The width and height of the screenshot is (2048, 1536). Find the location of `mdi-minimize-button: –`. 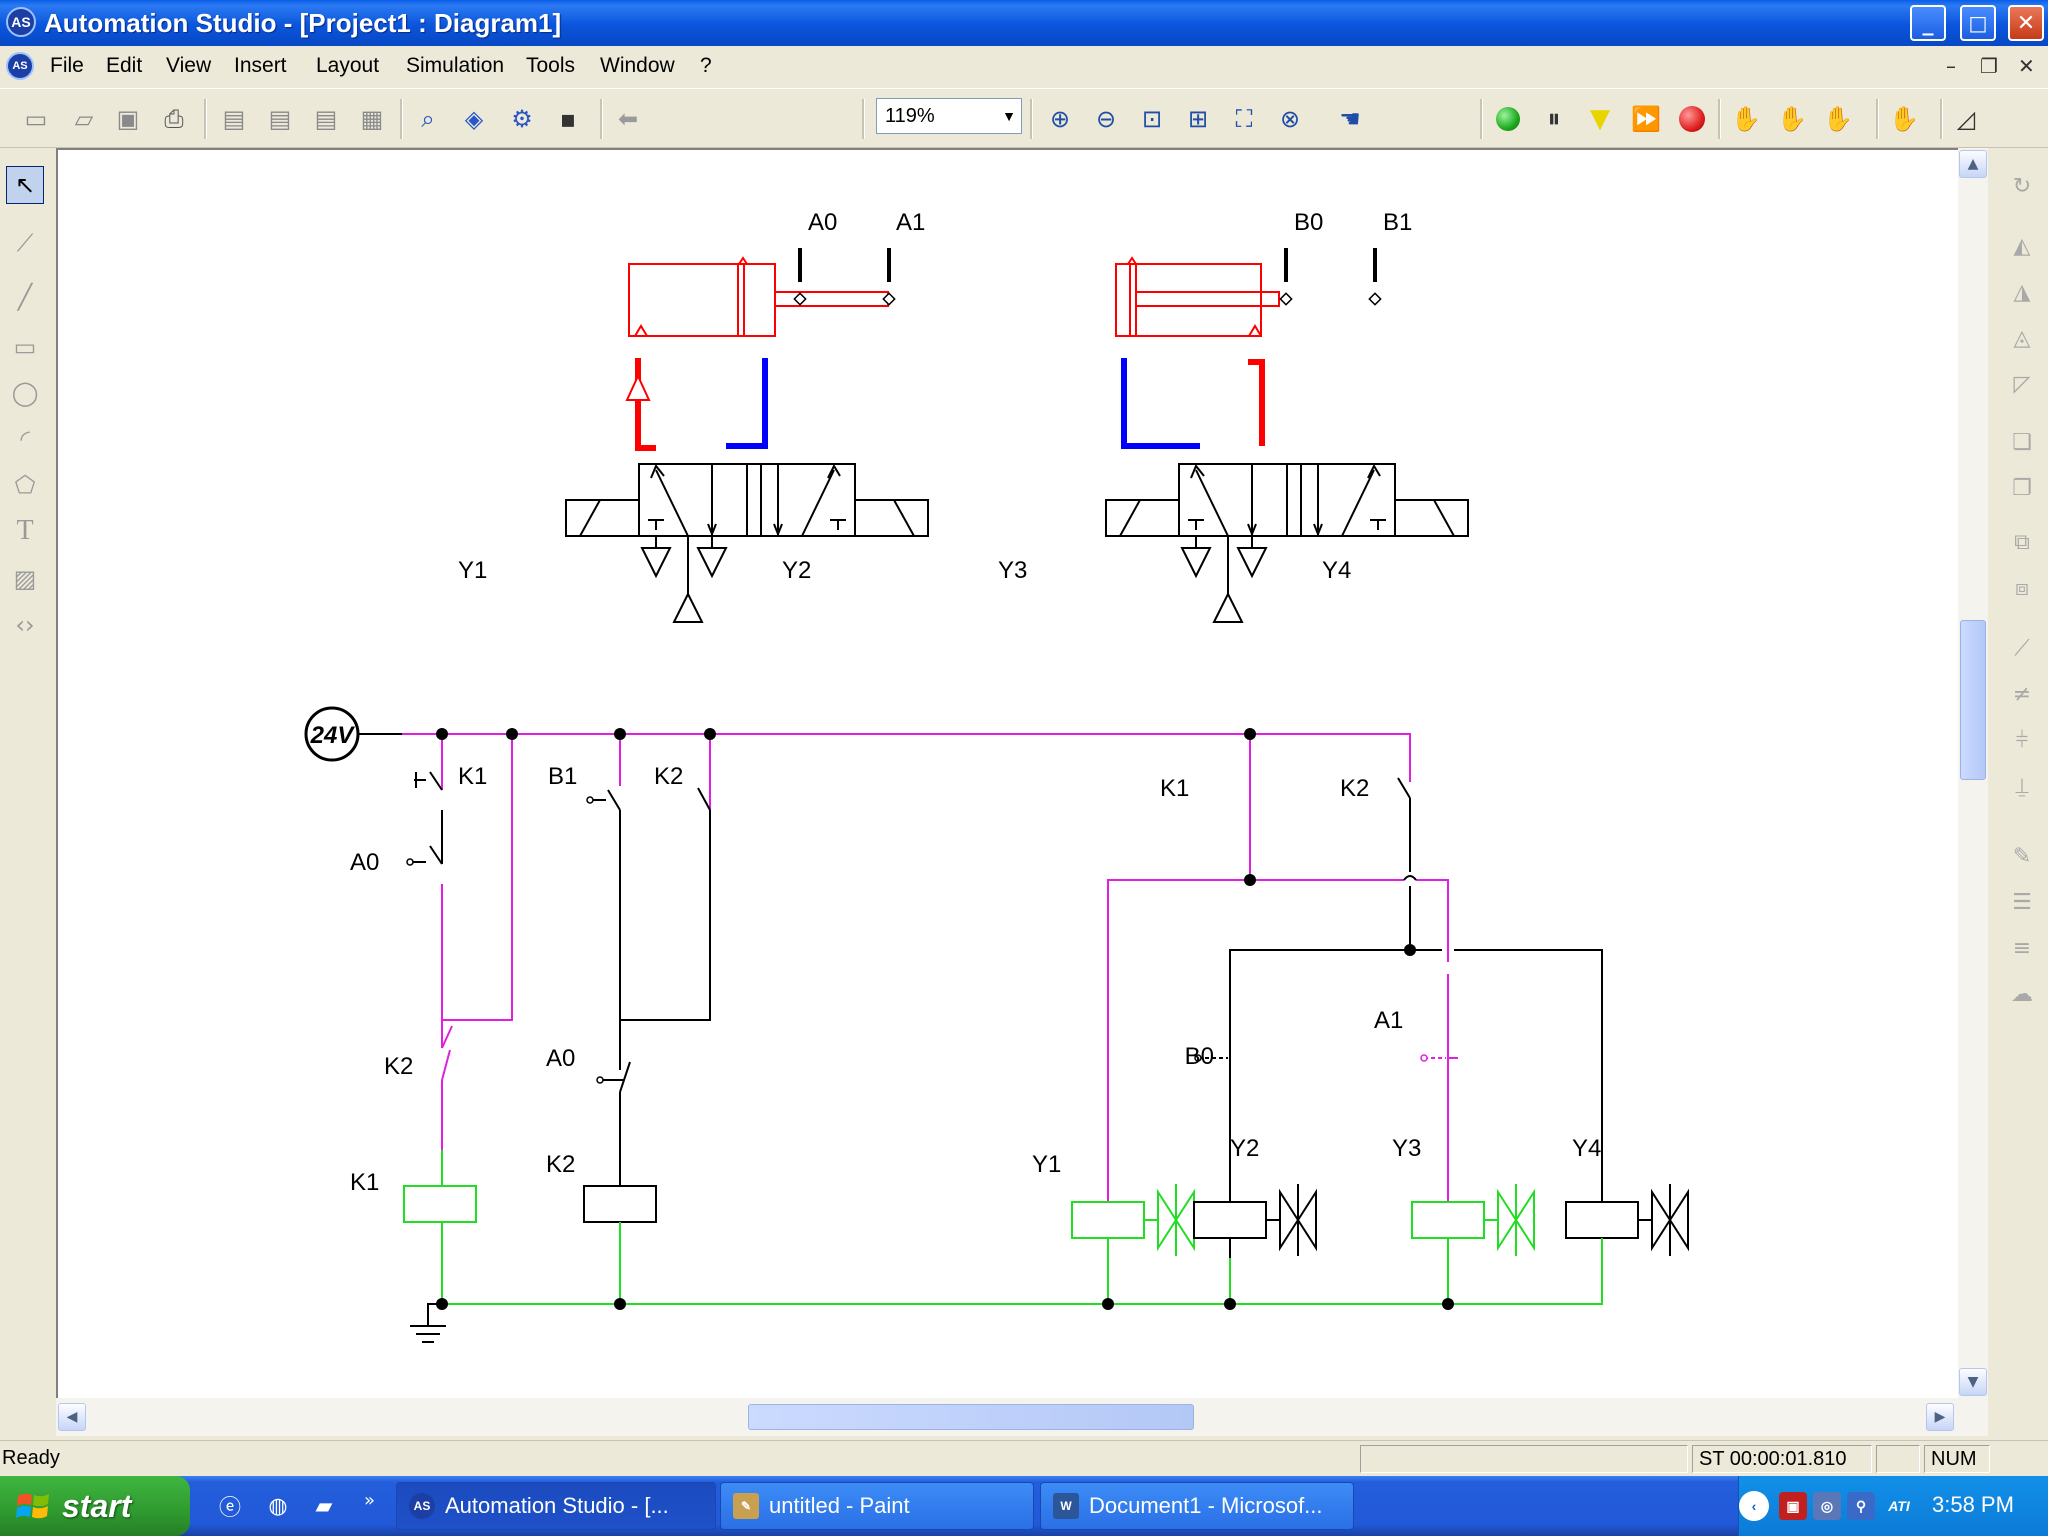

mdi-minimize-button: – is located at coordinates (1951, 66).